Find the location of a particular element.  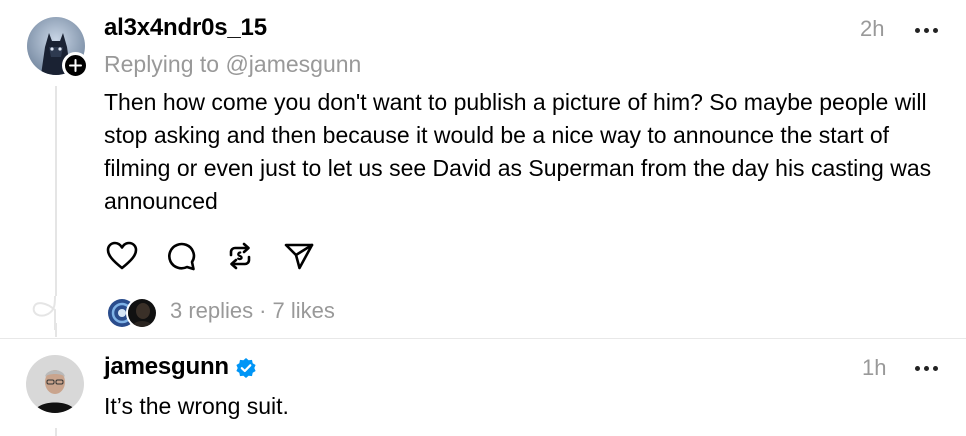

repost-button is located at coordinates (240, 256).